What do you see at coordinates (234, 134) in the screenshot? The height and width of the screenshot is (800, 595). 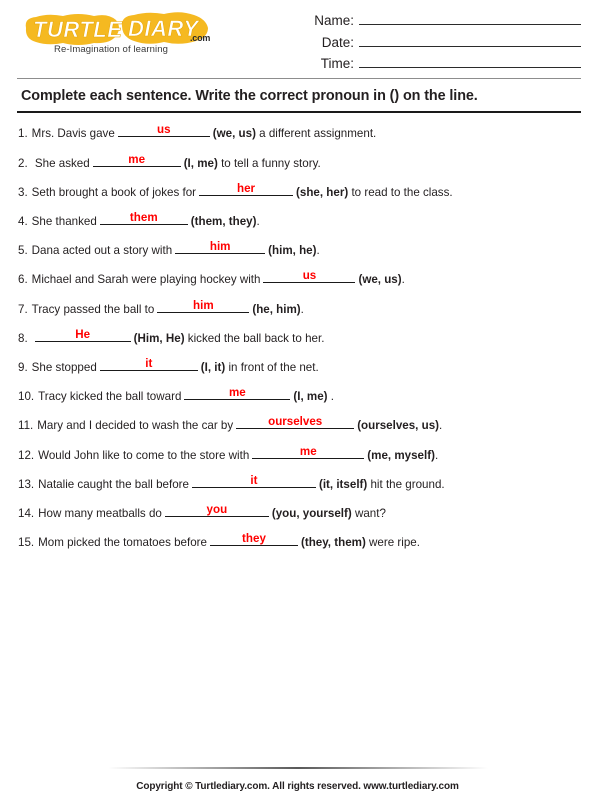 I see `pronoun-choices: (we, us)` at bounding box center [234, 134].